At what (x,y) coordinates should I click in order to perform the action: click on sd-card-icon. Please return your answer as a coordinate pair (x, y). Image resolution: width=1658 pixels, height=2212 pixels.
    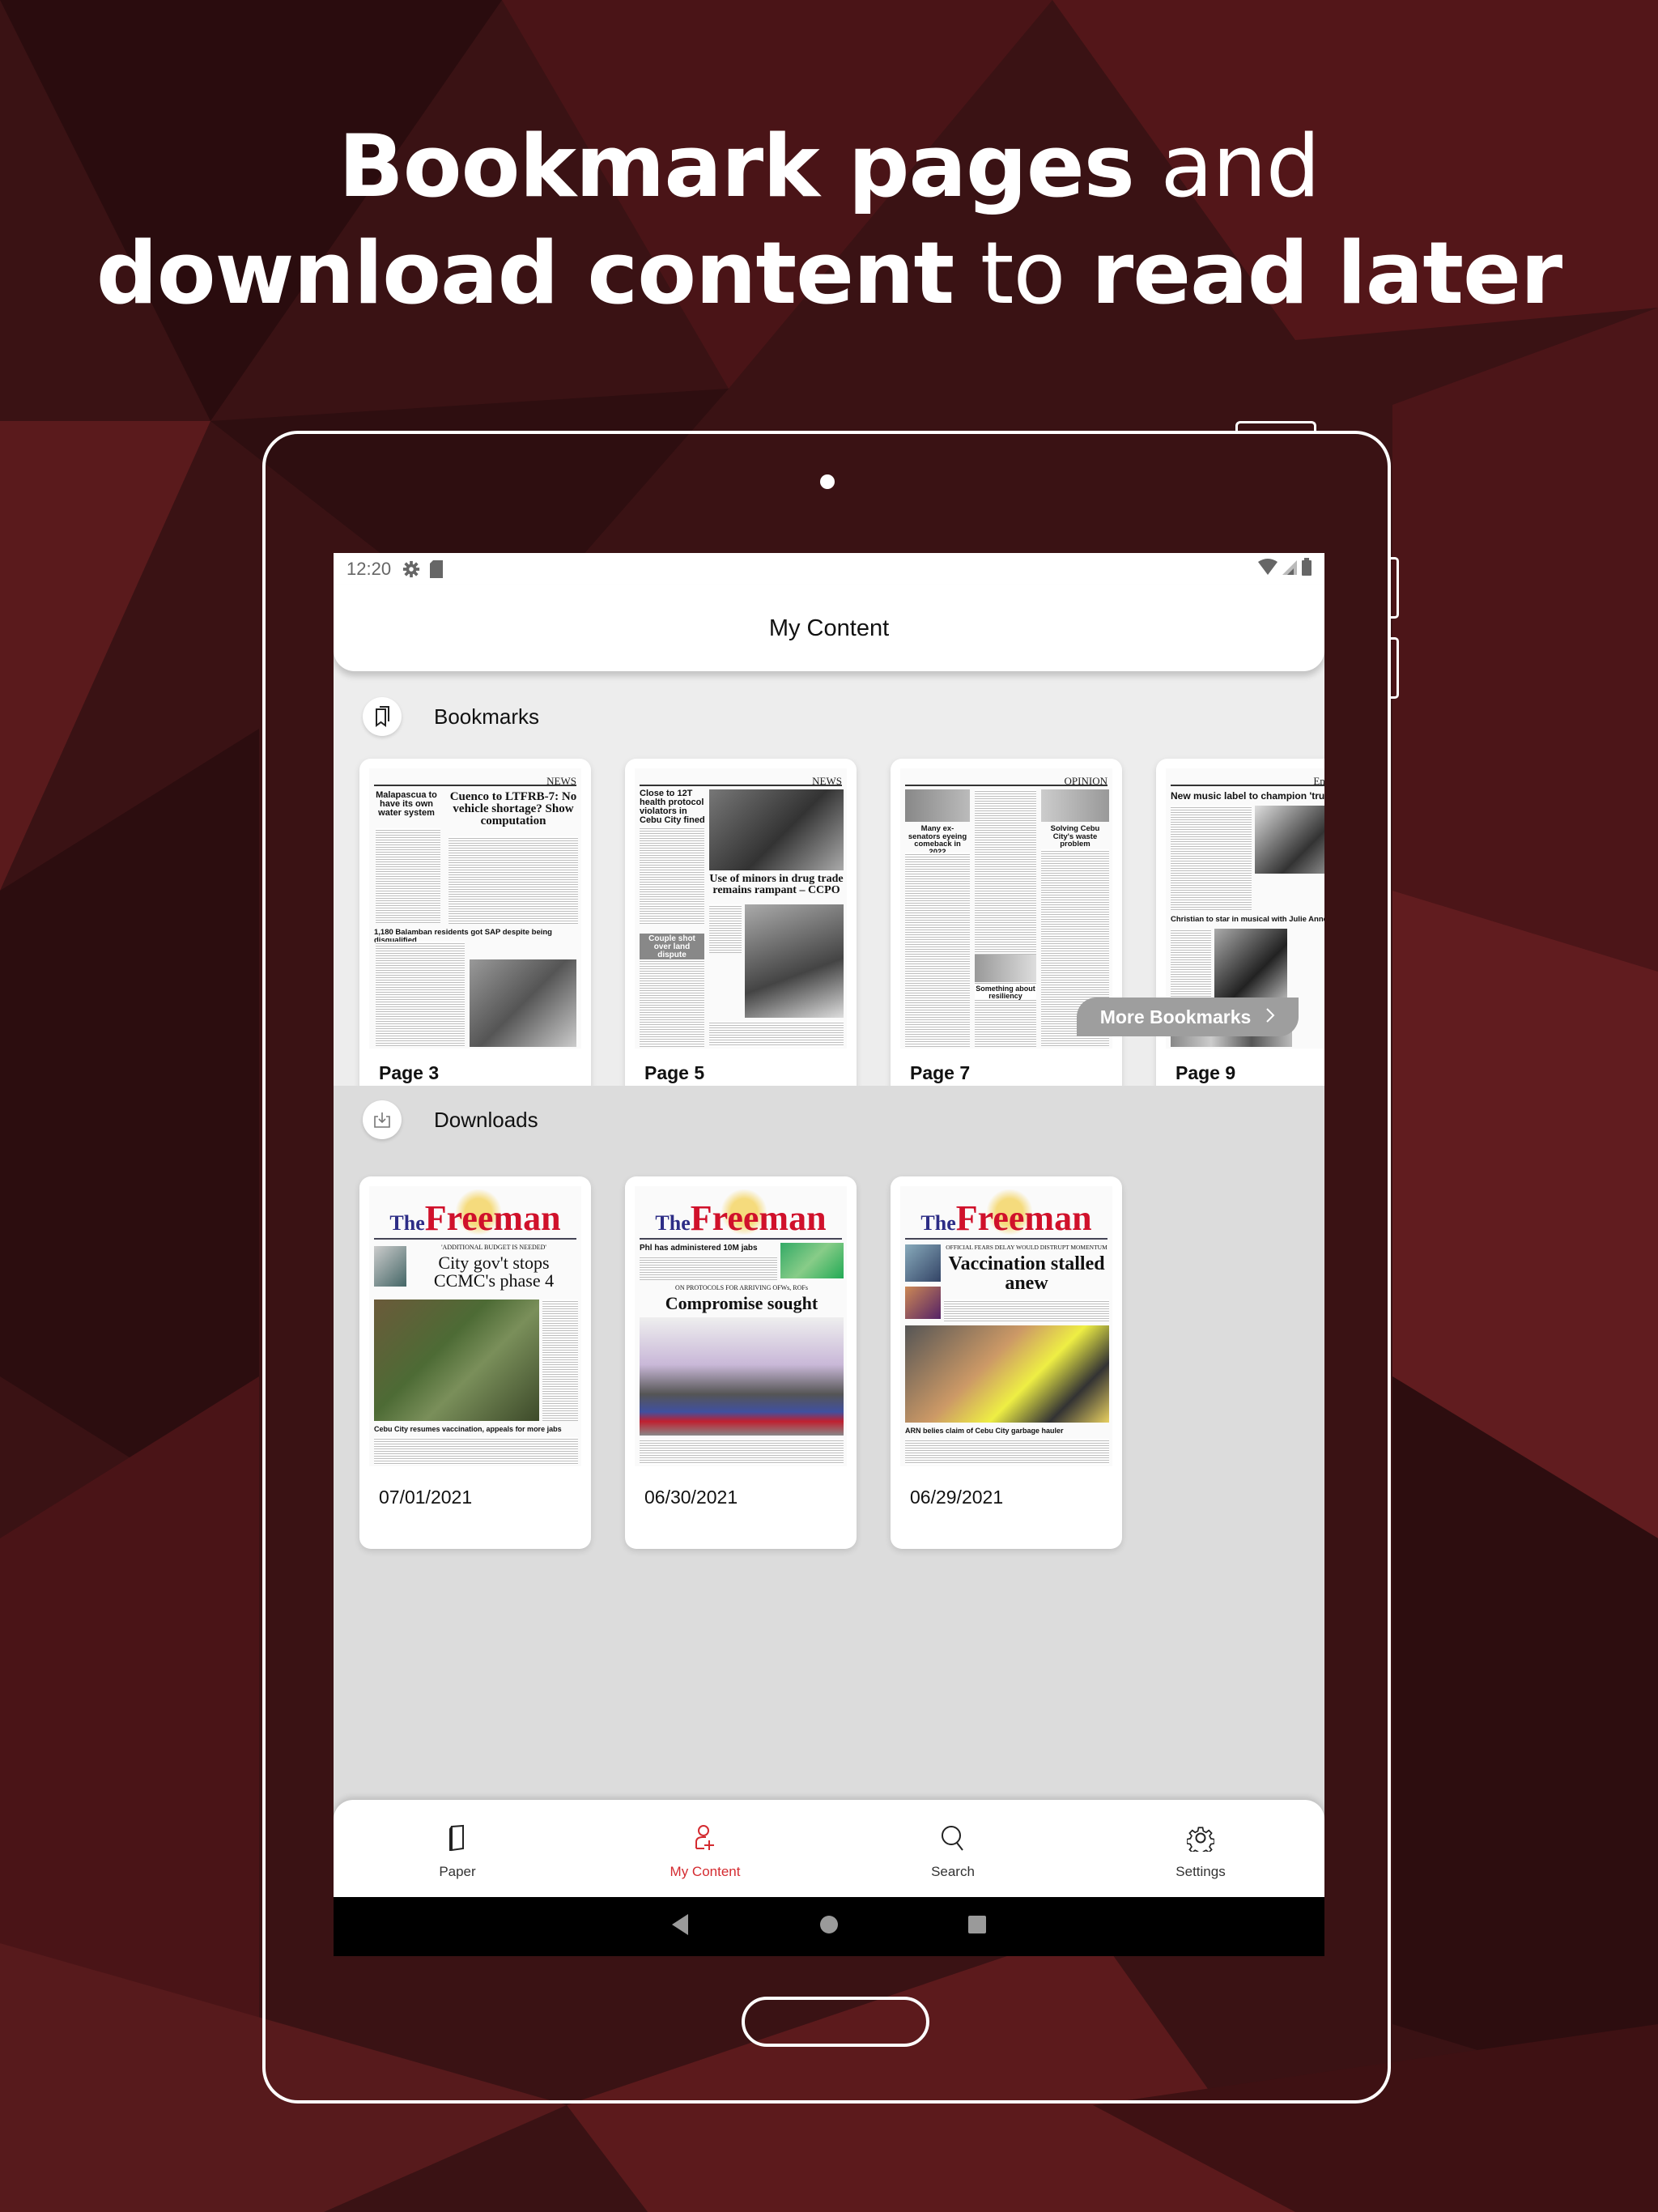
    Looking at the image, I should click on (437, 569).